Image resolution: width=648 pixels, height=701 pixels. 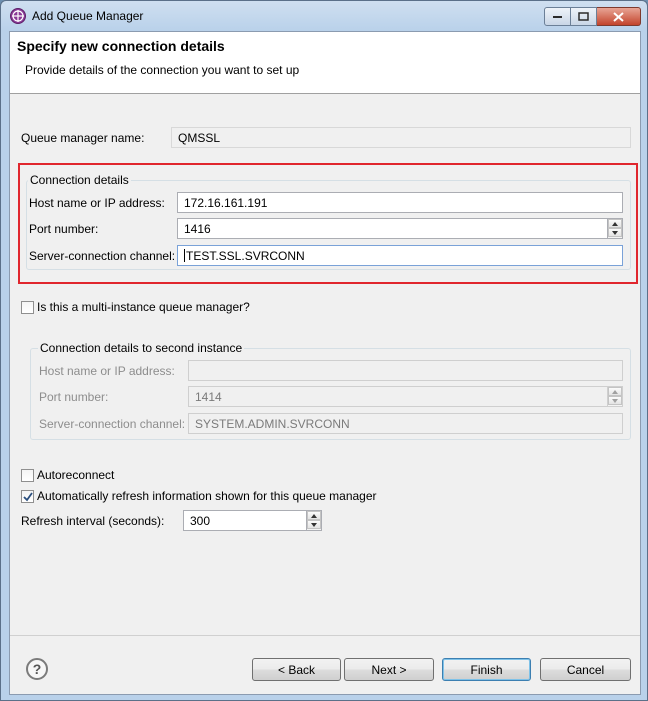 I want to click on refresh-decrement-button, so click(x=314, y=524).